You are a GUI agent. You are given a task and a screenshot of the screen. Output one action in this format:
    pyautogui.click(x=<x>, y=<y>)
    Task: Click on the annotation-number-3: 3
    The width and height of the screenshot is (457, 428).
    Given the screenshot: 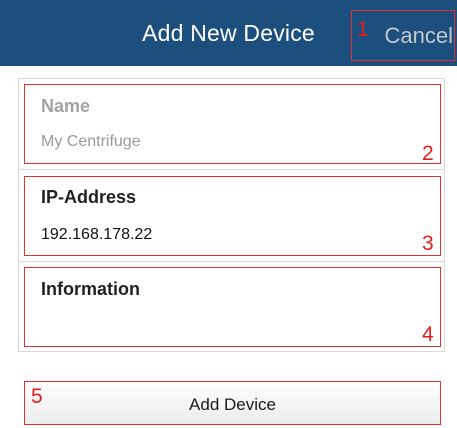 What is the action you would take?
    pyautogui.click(x=428, y=243)
    